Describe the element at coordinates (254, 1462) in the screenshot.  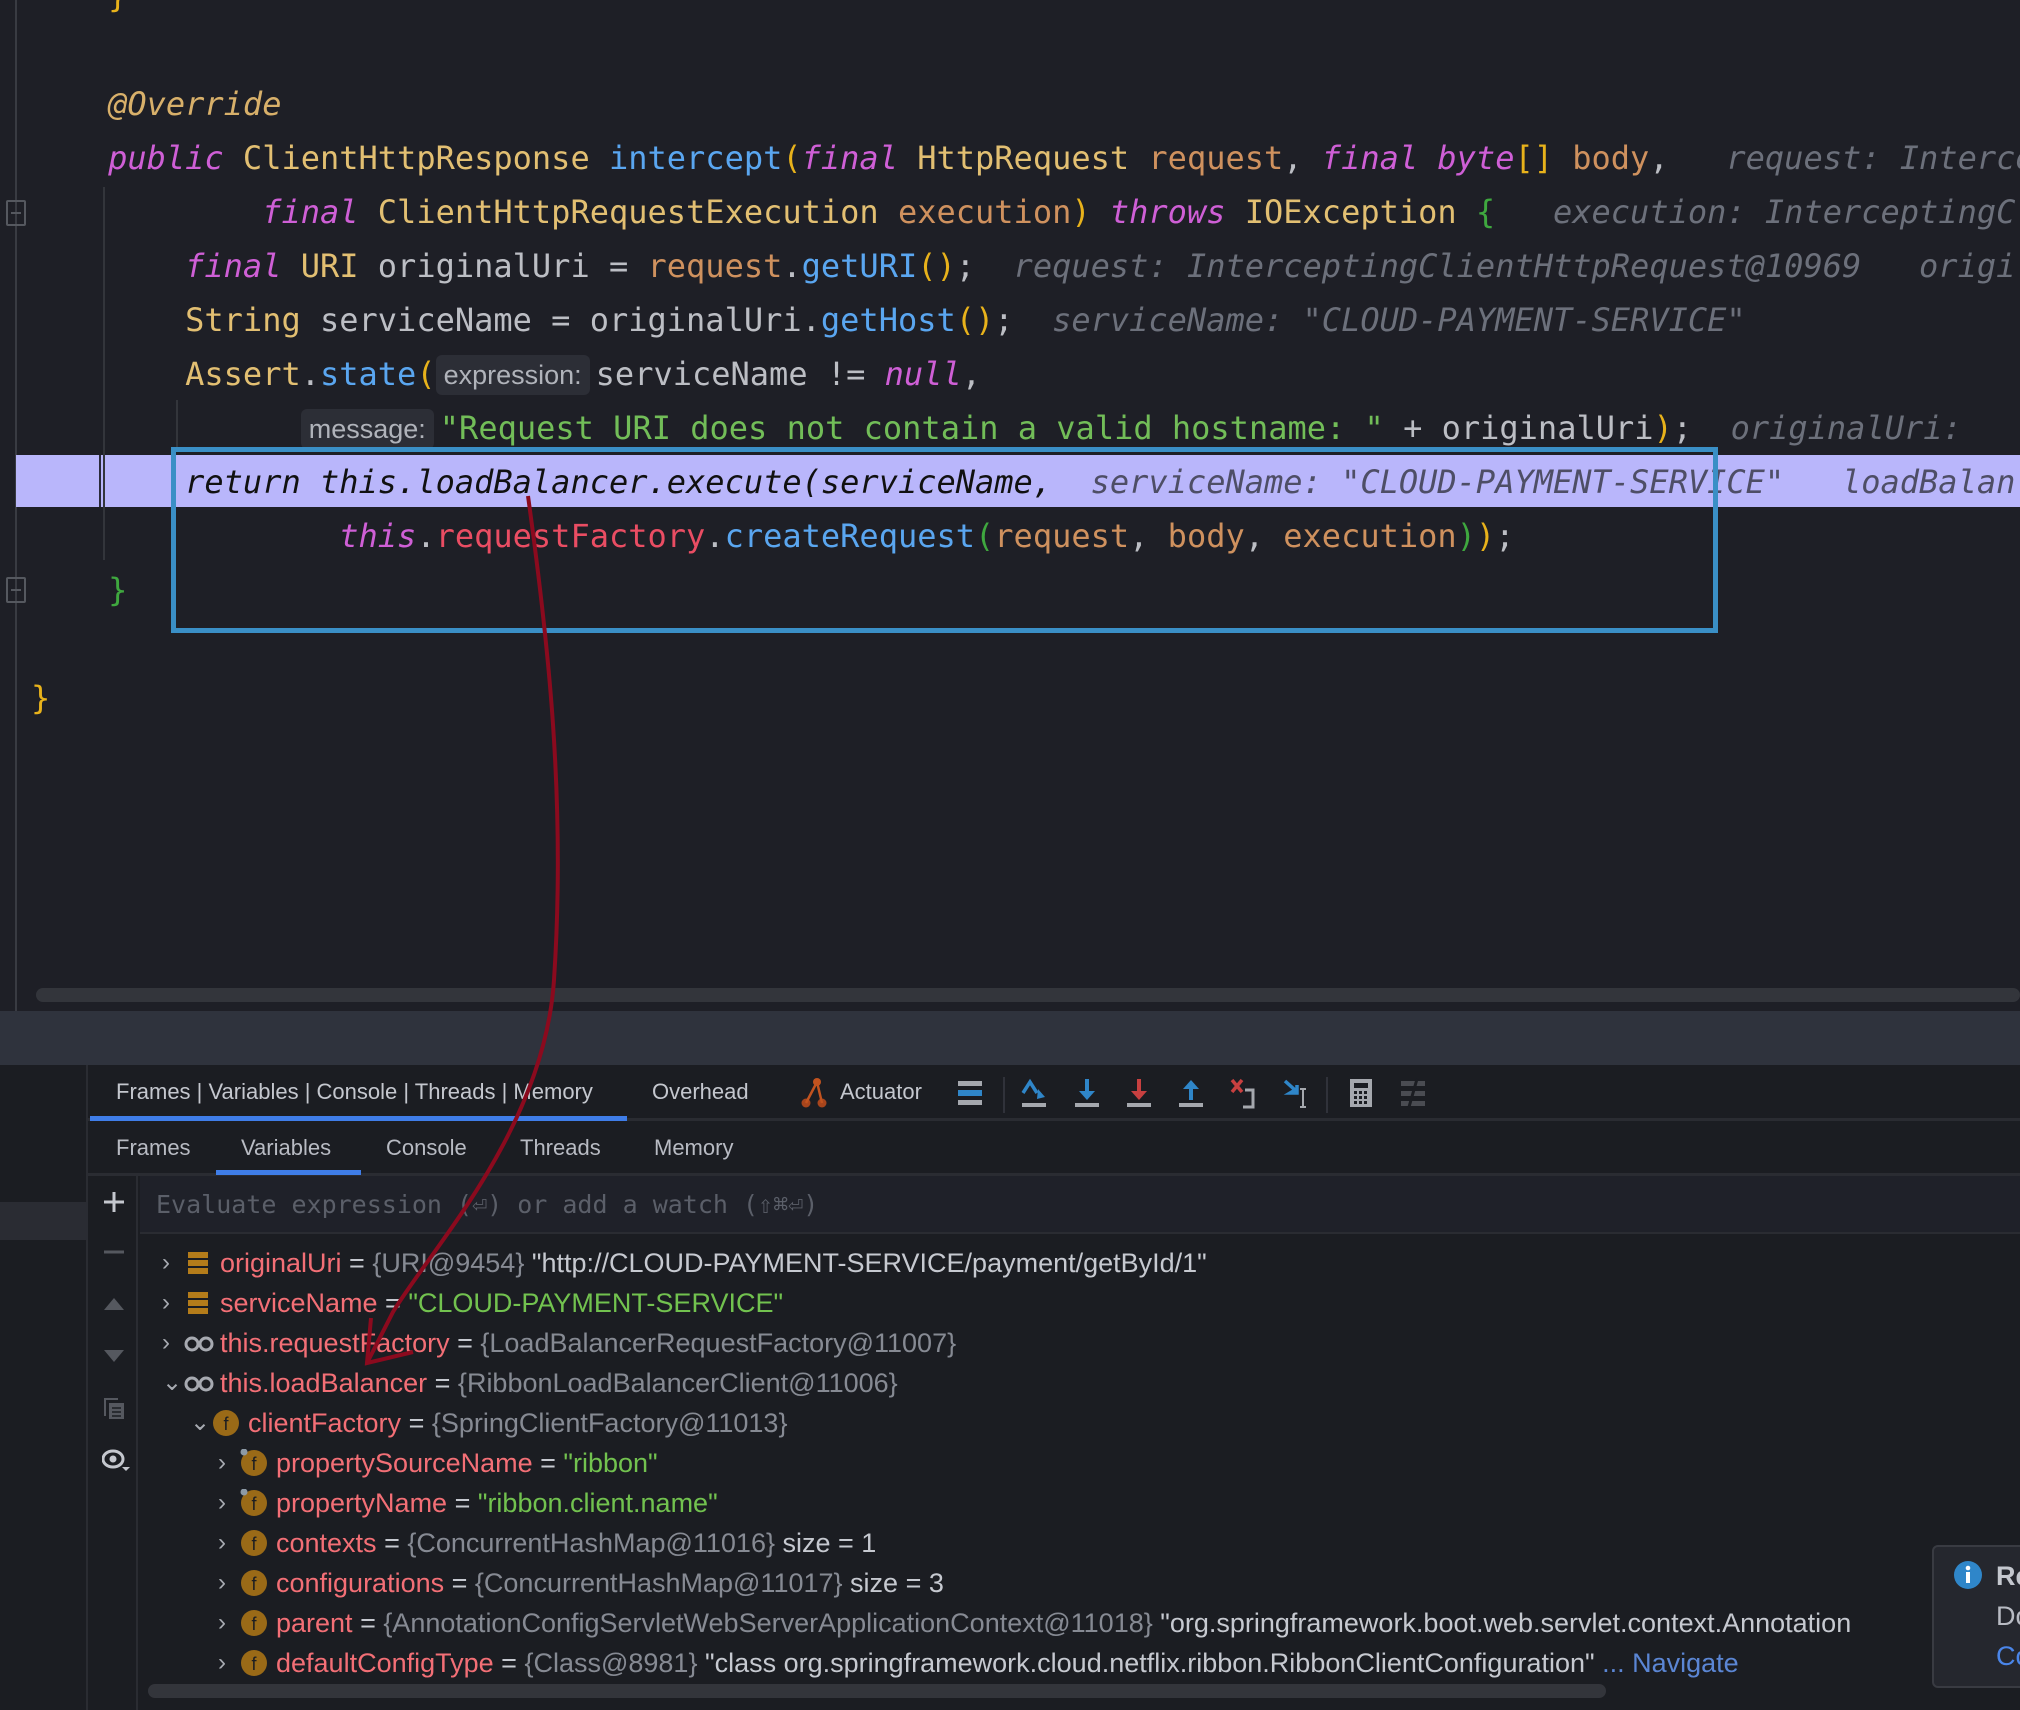
I see `static-field-icon: f` at that location.